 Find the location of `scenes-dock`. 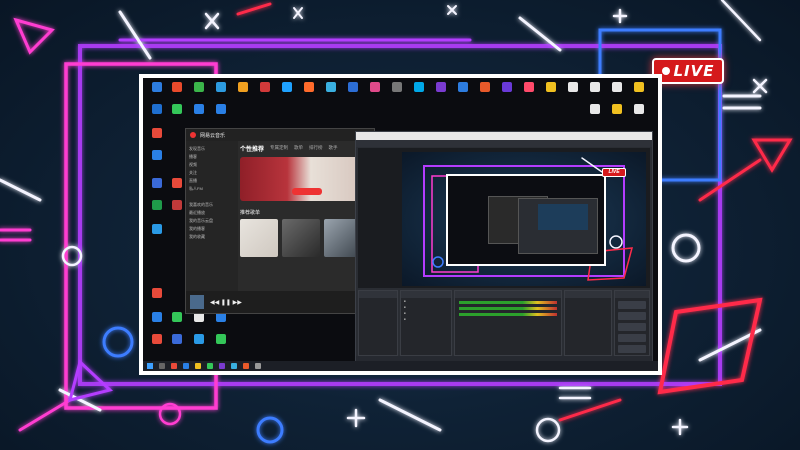

scenes-dock is located at coordinates (378, 323).